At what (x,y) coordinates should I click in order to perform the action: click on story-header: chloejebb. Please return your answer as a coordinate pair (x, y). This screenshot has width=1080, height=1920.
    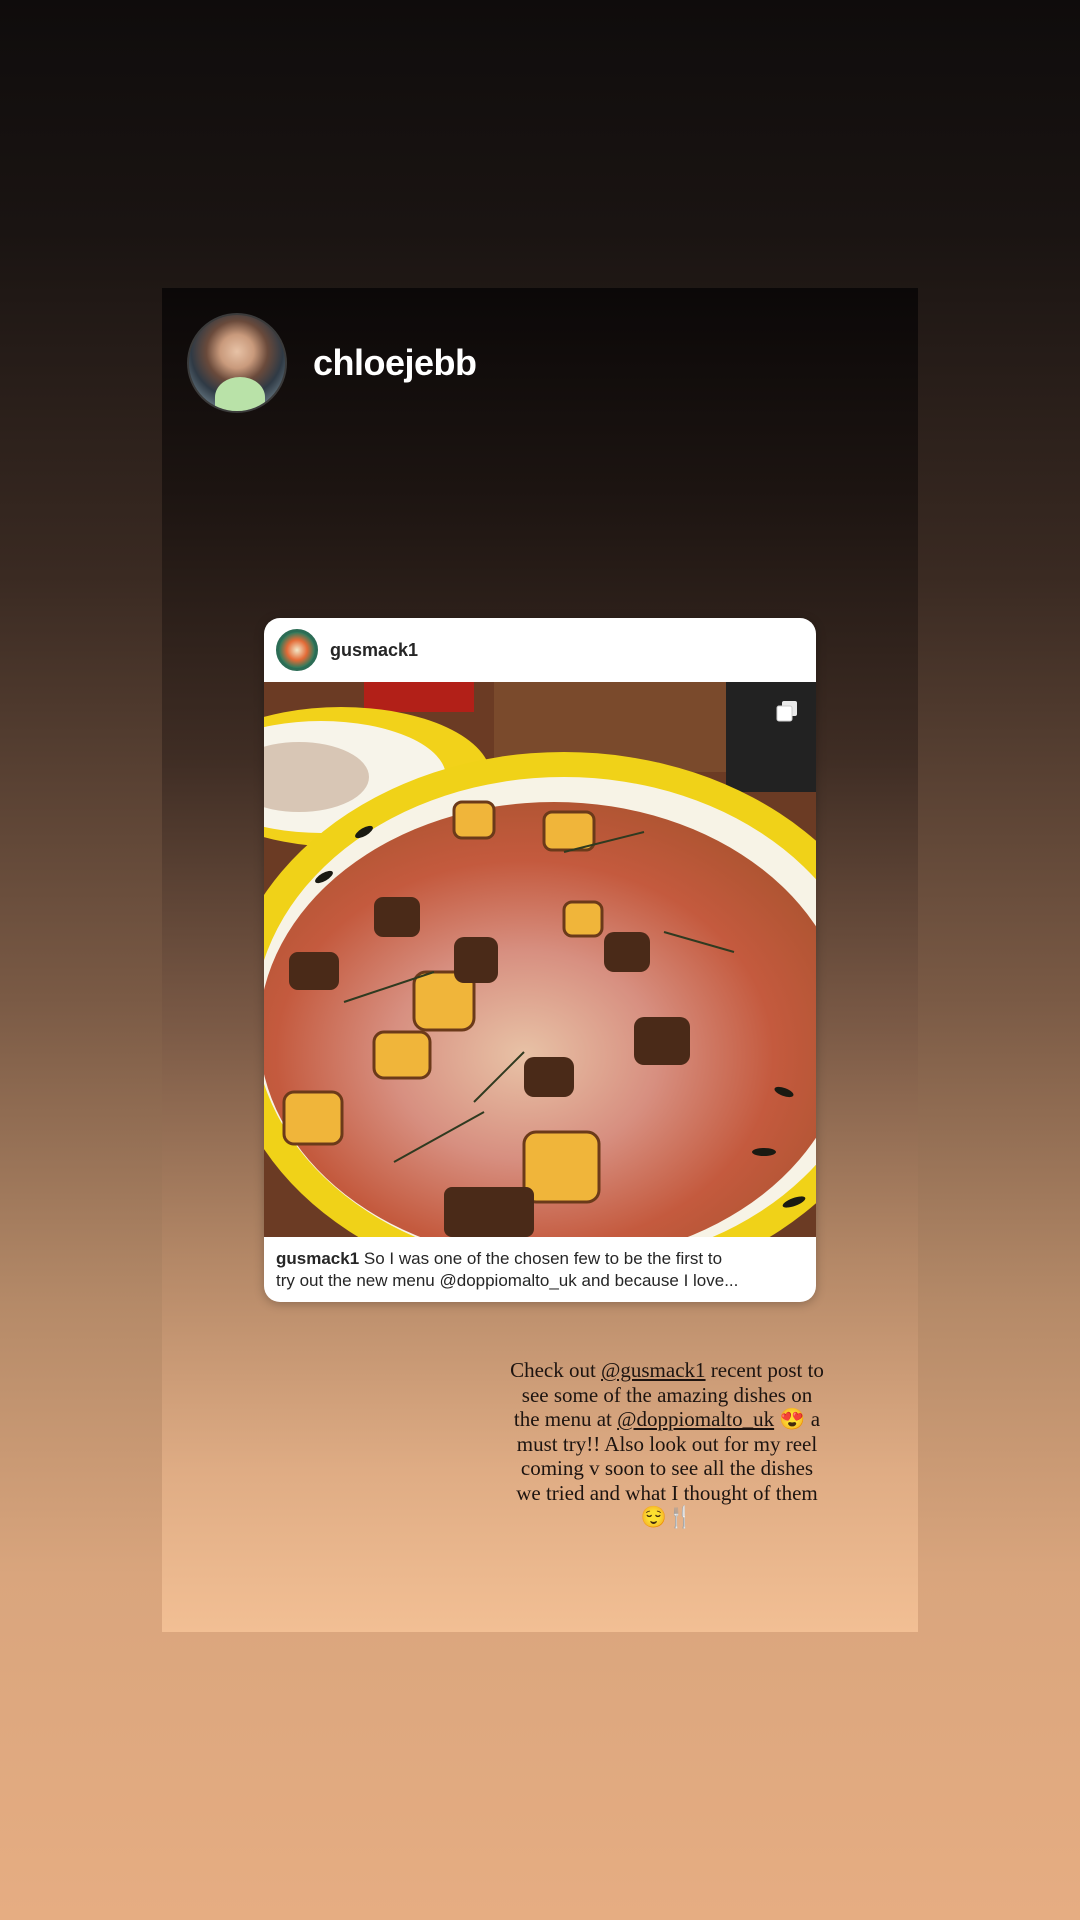
    Looking at the image, I should click on (332, 363).